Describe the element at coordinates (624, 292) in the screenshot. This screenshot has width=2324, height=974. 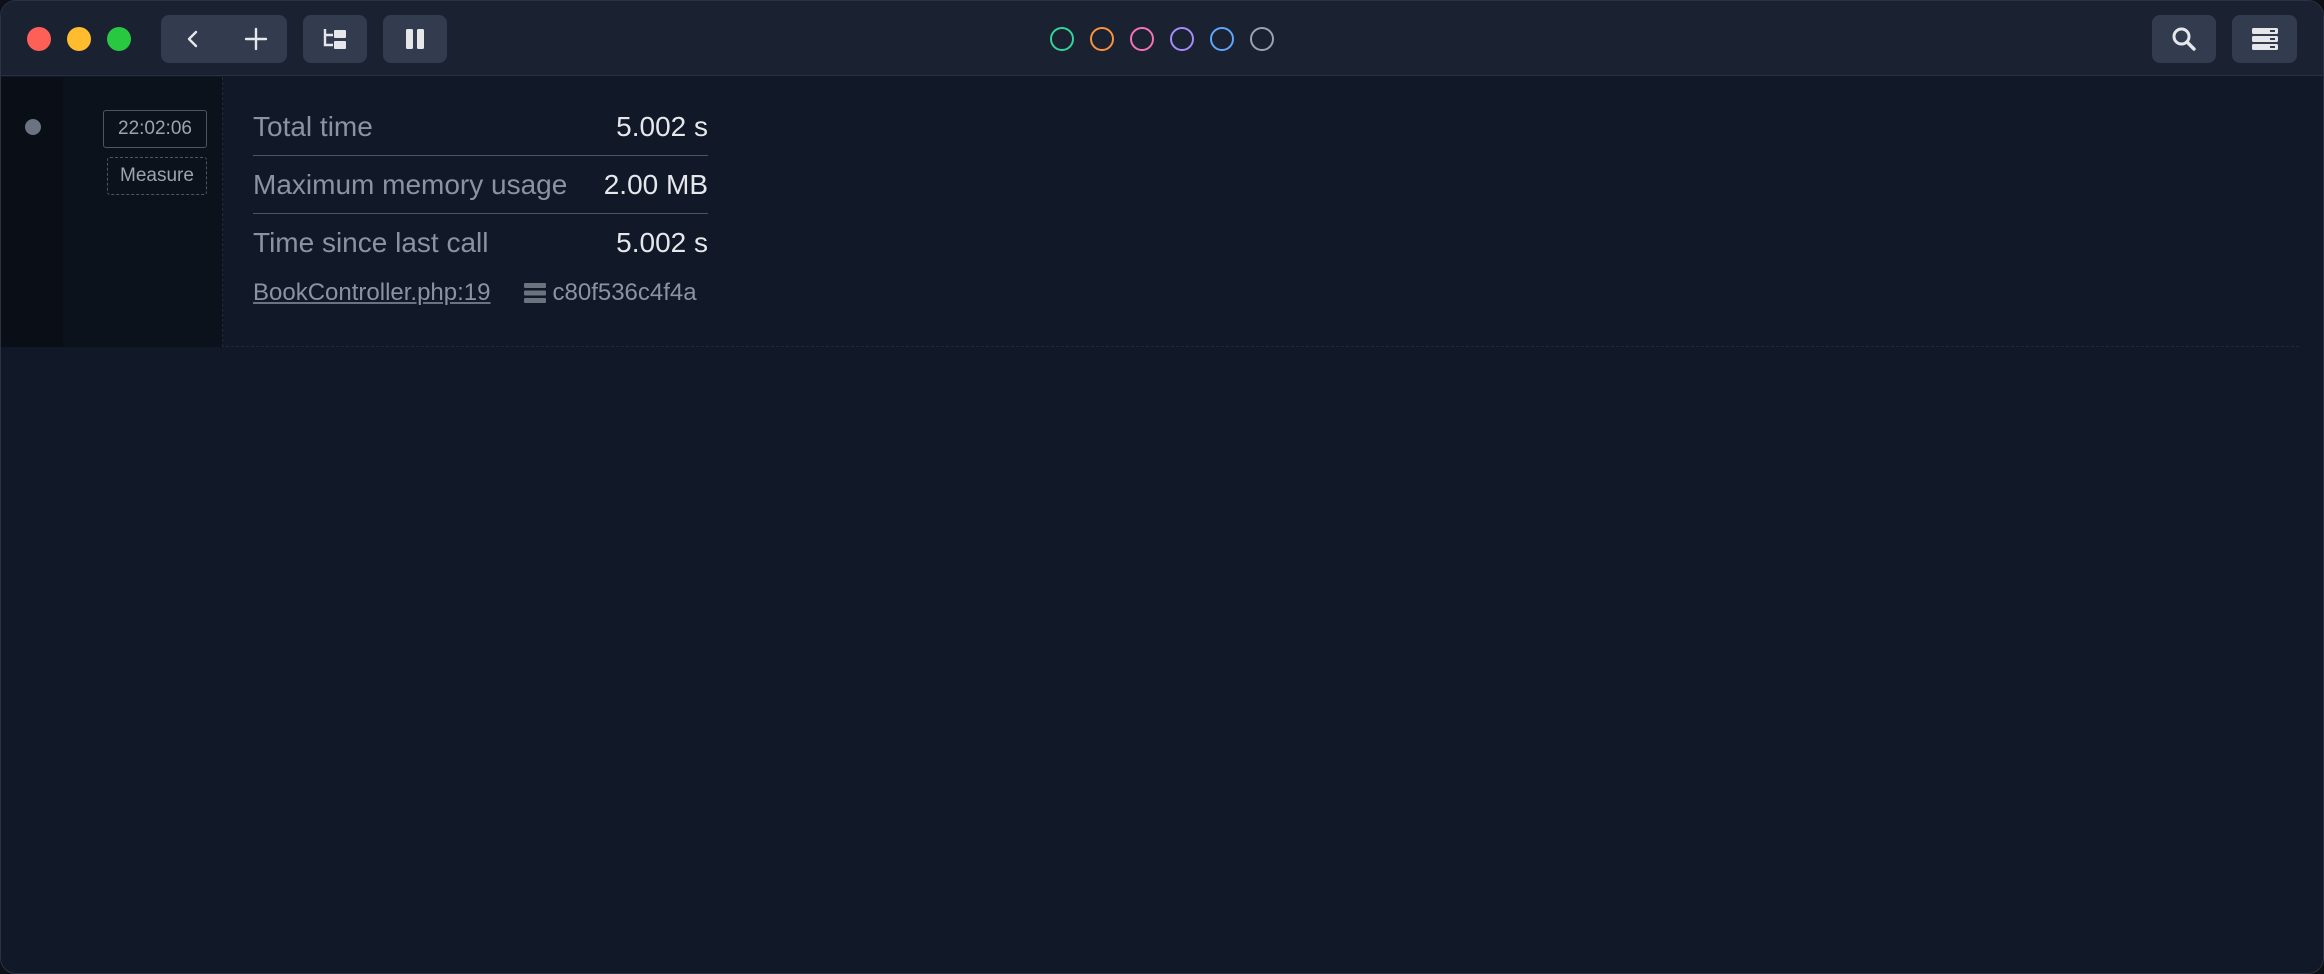
I see `request-hash-text: c80f536c4f4a` at that location.